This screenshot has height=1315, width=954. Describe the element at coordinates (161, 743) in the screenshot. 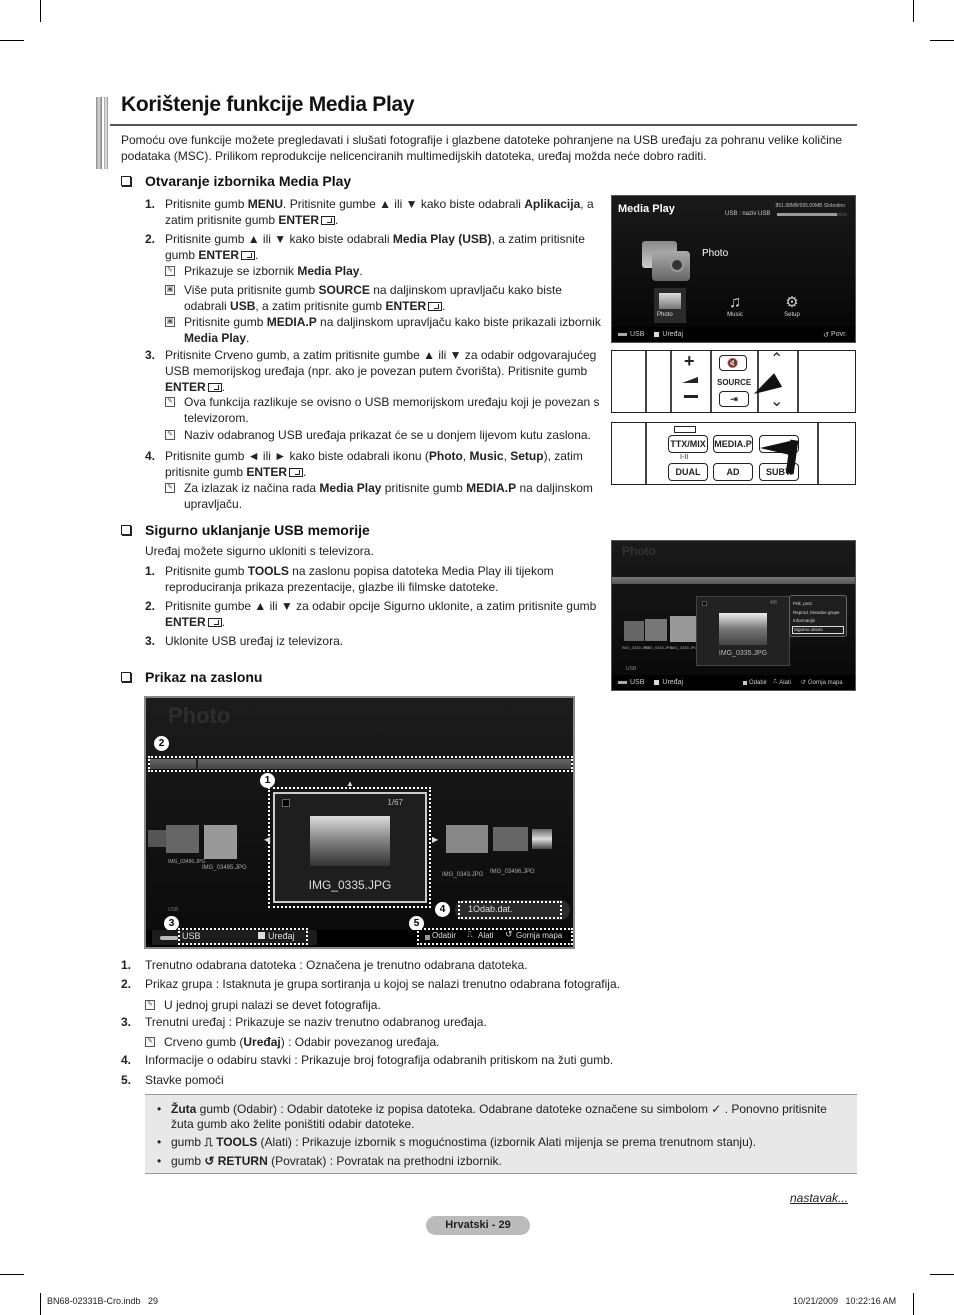

I see `callout-2: 2` at that location.